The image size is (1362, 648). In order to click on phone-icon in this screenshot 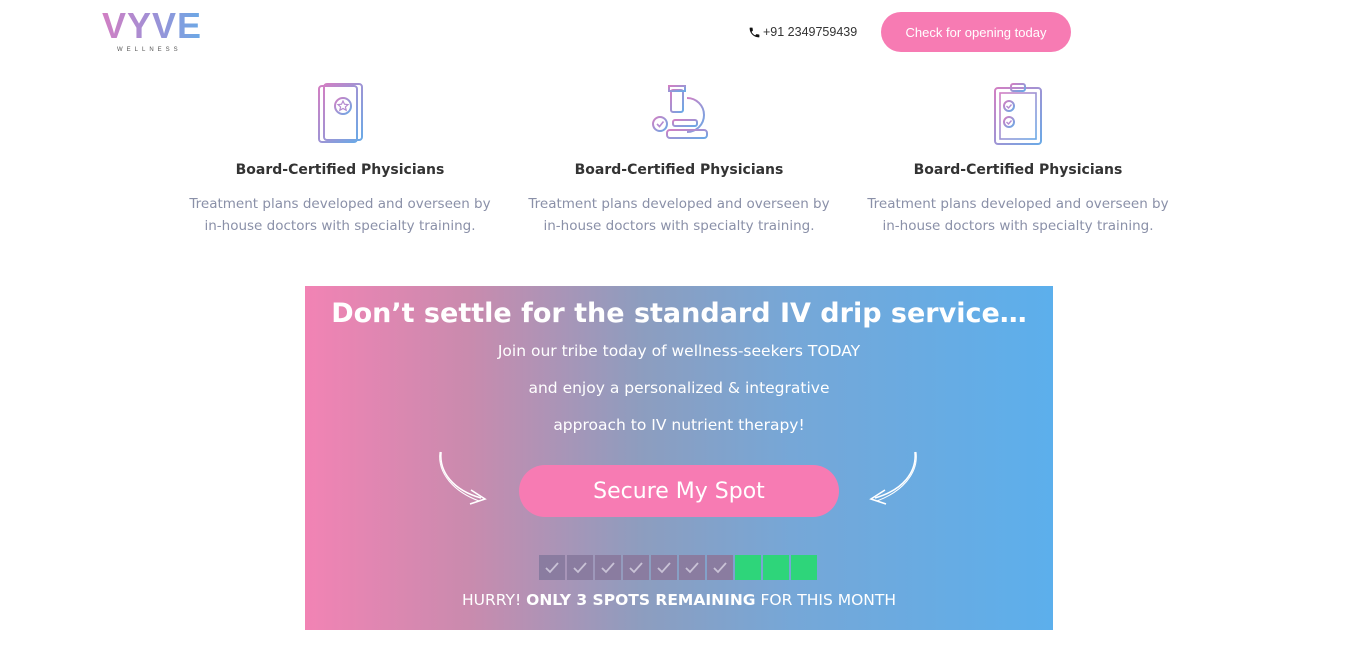, I will do `click(754, 32)`.